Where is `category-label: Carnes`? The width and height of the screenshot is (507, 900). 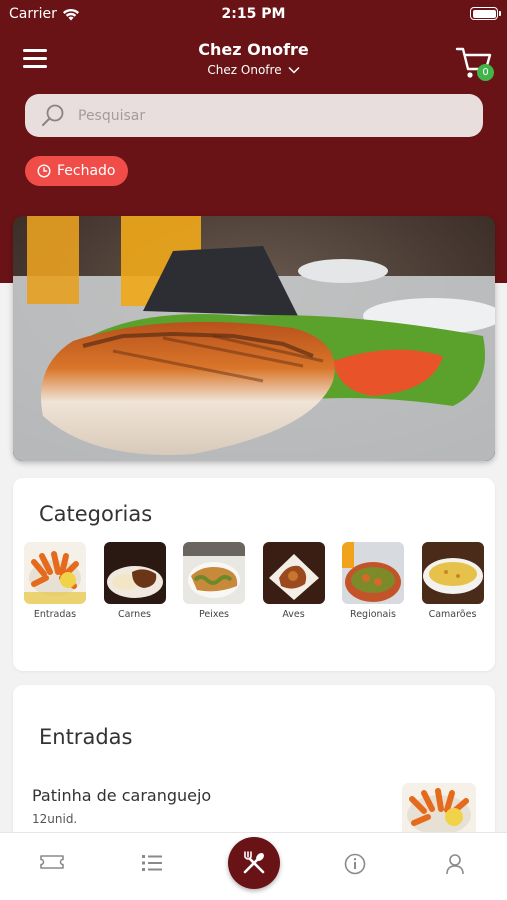 category-label: Carnes is located at coordinates (134, 614).